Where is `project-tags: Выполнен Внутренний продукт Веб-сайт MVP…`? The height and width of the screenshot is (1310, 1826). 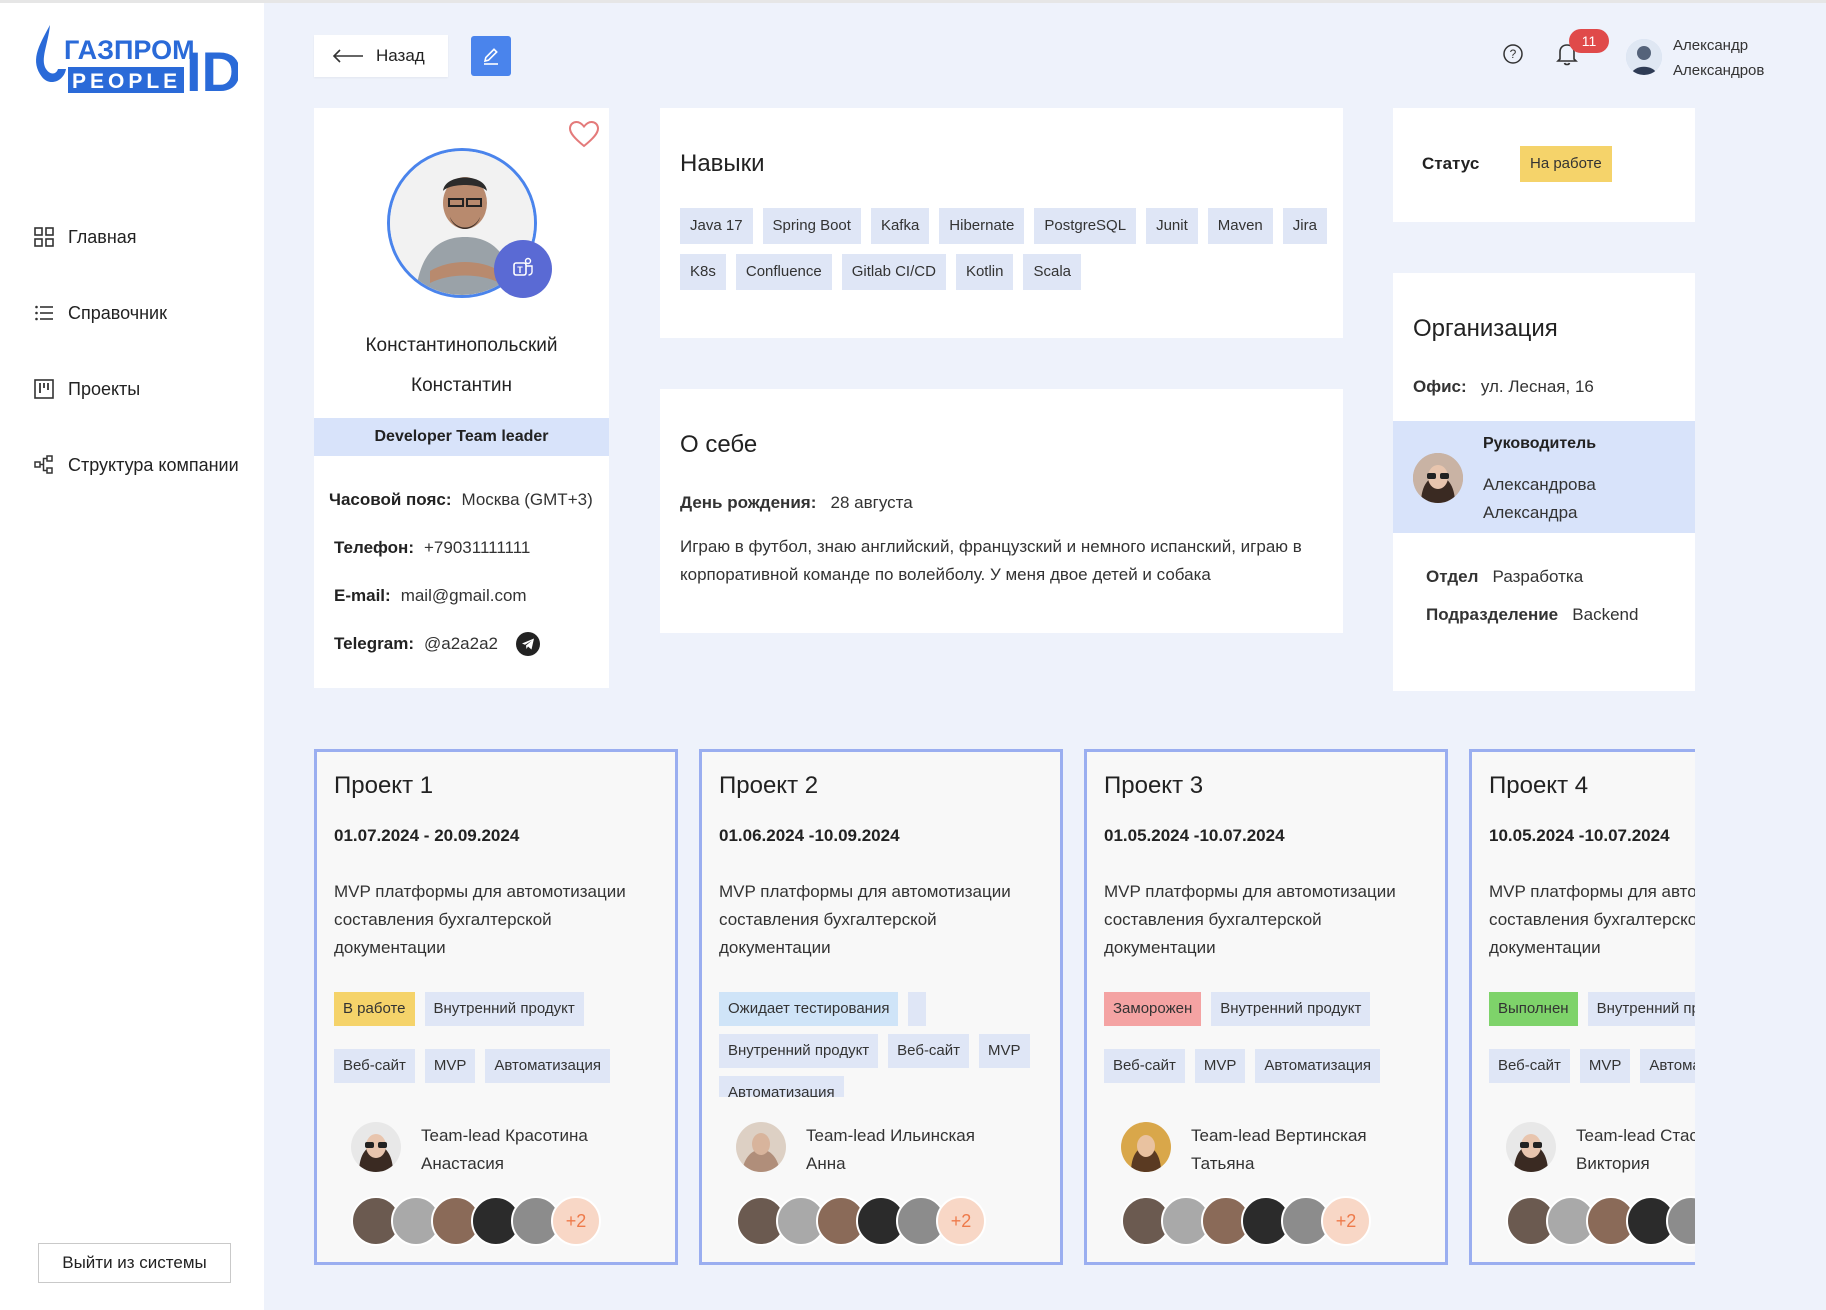
project-tags: Выполнен Внутренний продукт Веб-сайт MVP… is located at coordinates (1592, 1044).